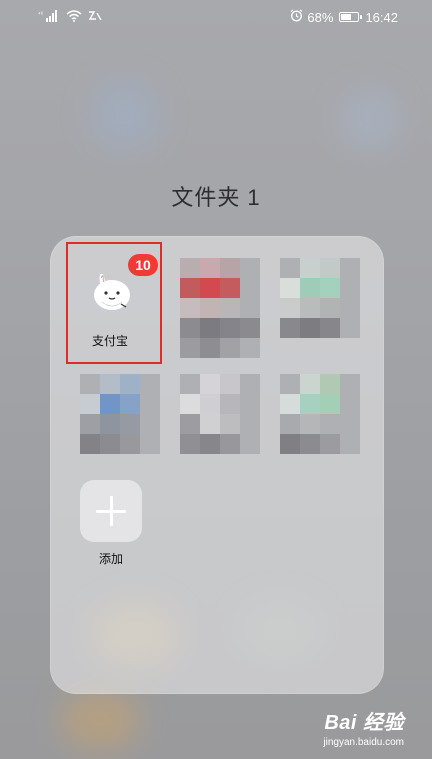  Describe the element at coordinates (363, 742) in the screenshot. I see `watermark-url: jingyan.baidu.com` at that location.